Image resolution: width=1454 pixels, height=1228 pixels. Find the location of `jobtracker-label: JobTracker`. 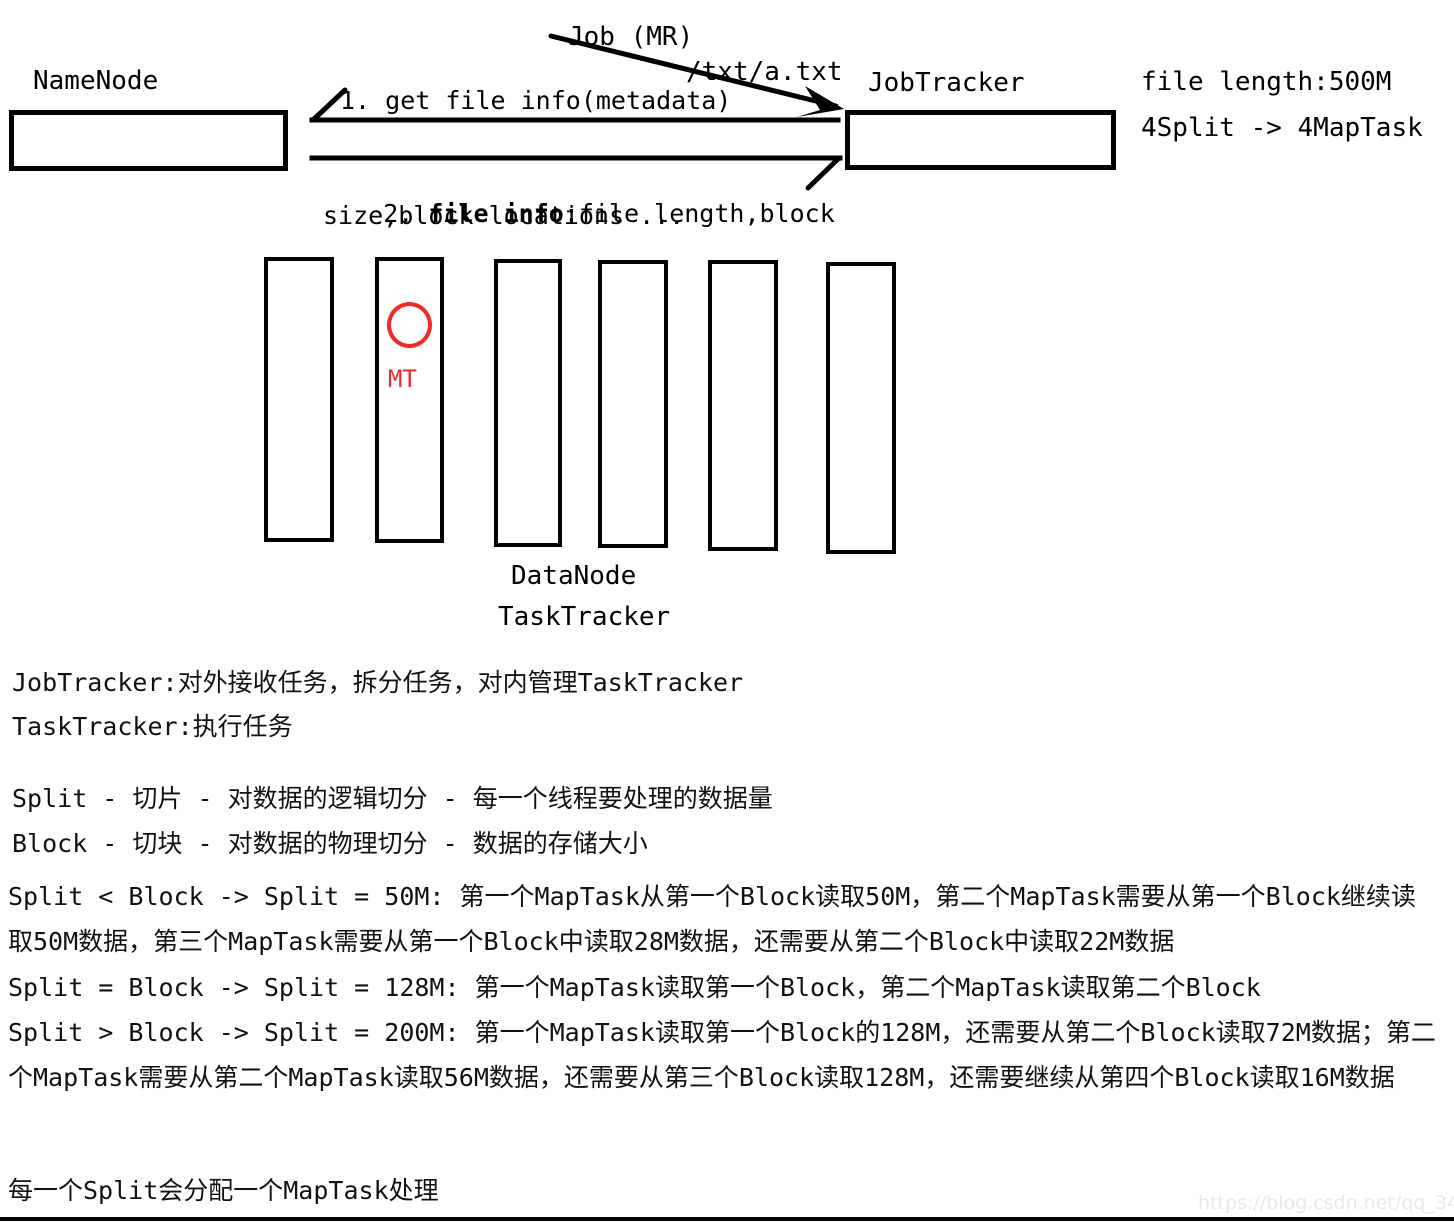

jobtracker-label: JobTracker is located at coordinates (946, 83).